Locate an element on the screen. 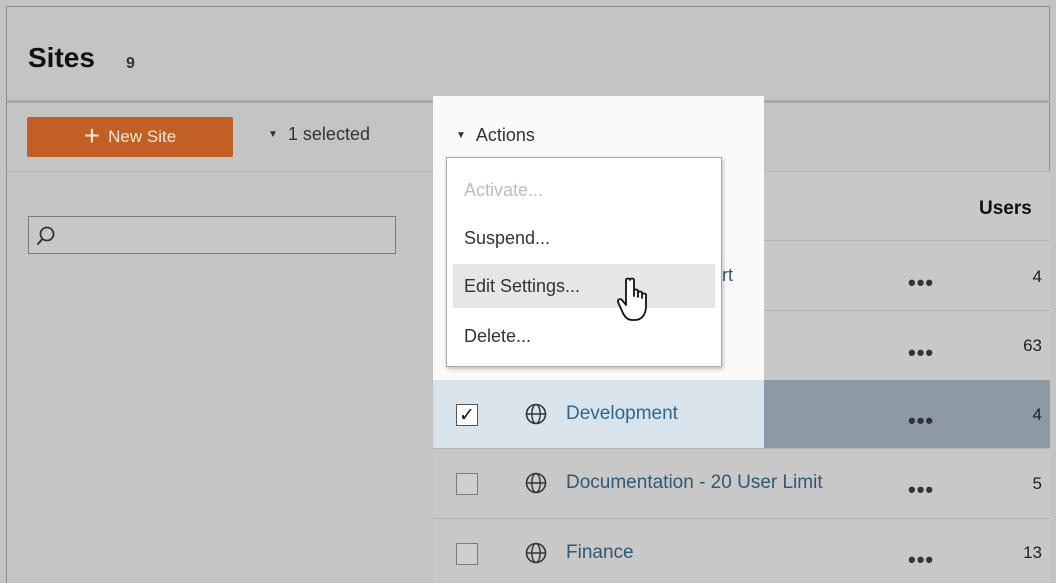 The width and height of the screenshot is (1056, 583). new-site-label: New Site is located at coordinates (142, 136).